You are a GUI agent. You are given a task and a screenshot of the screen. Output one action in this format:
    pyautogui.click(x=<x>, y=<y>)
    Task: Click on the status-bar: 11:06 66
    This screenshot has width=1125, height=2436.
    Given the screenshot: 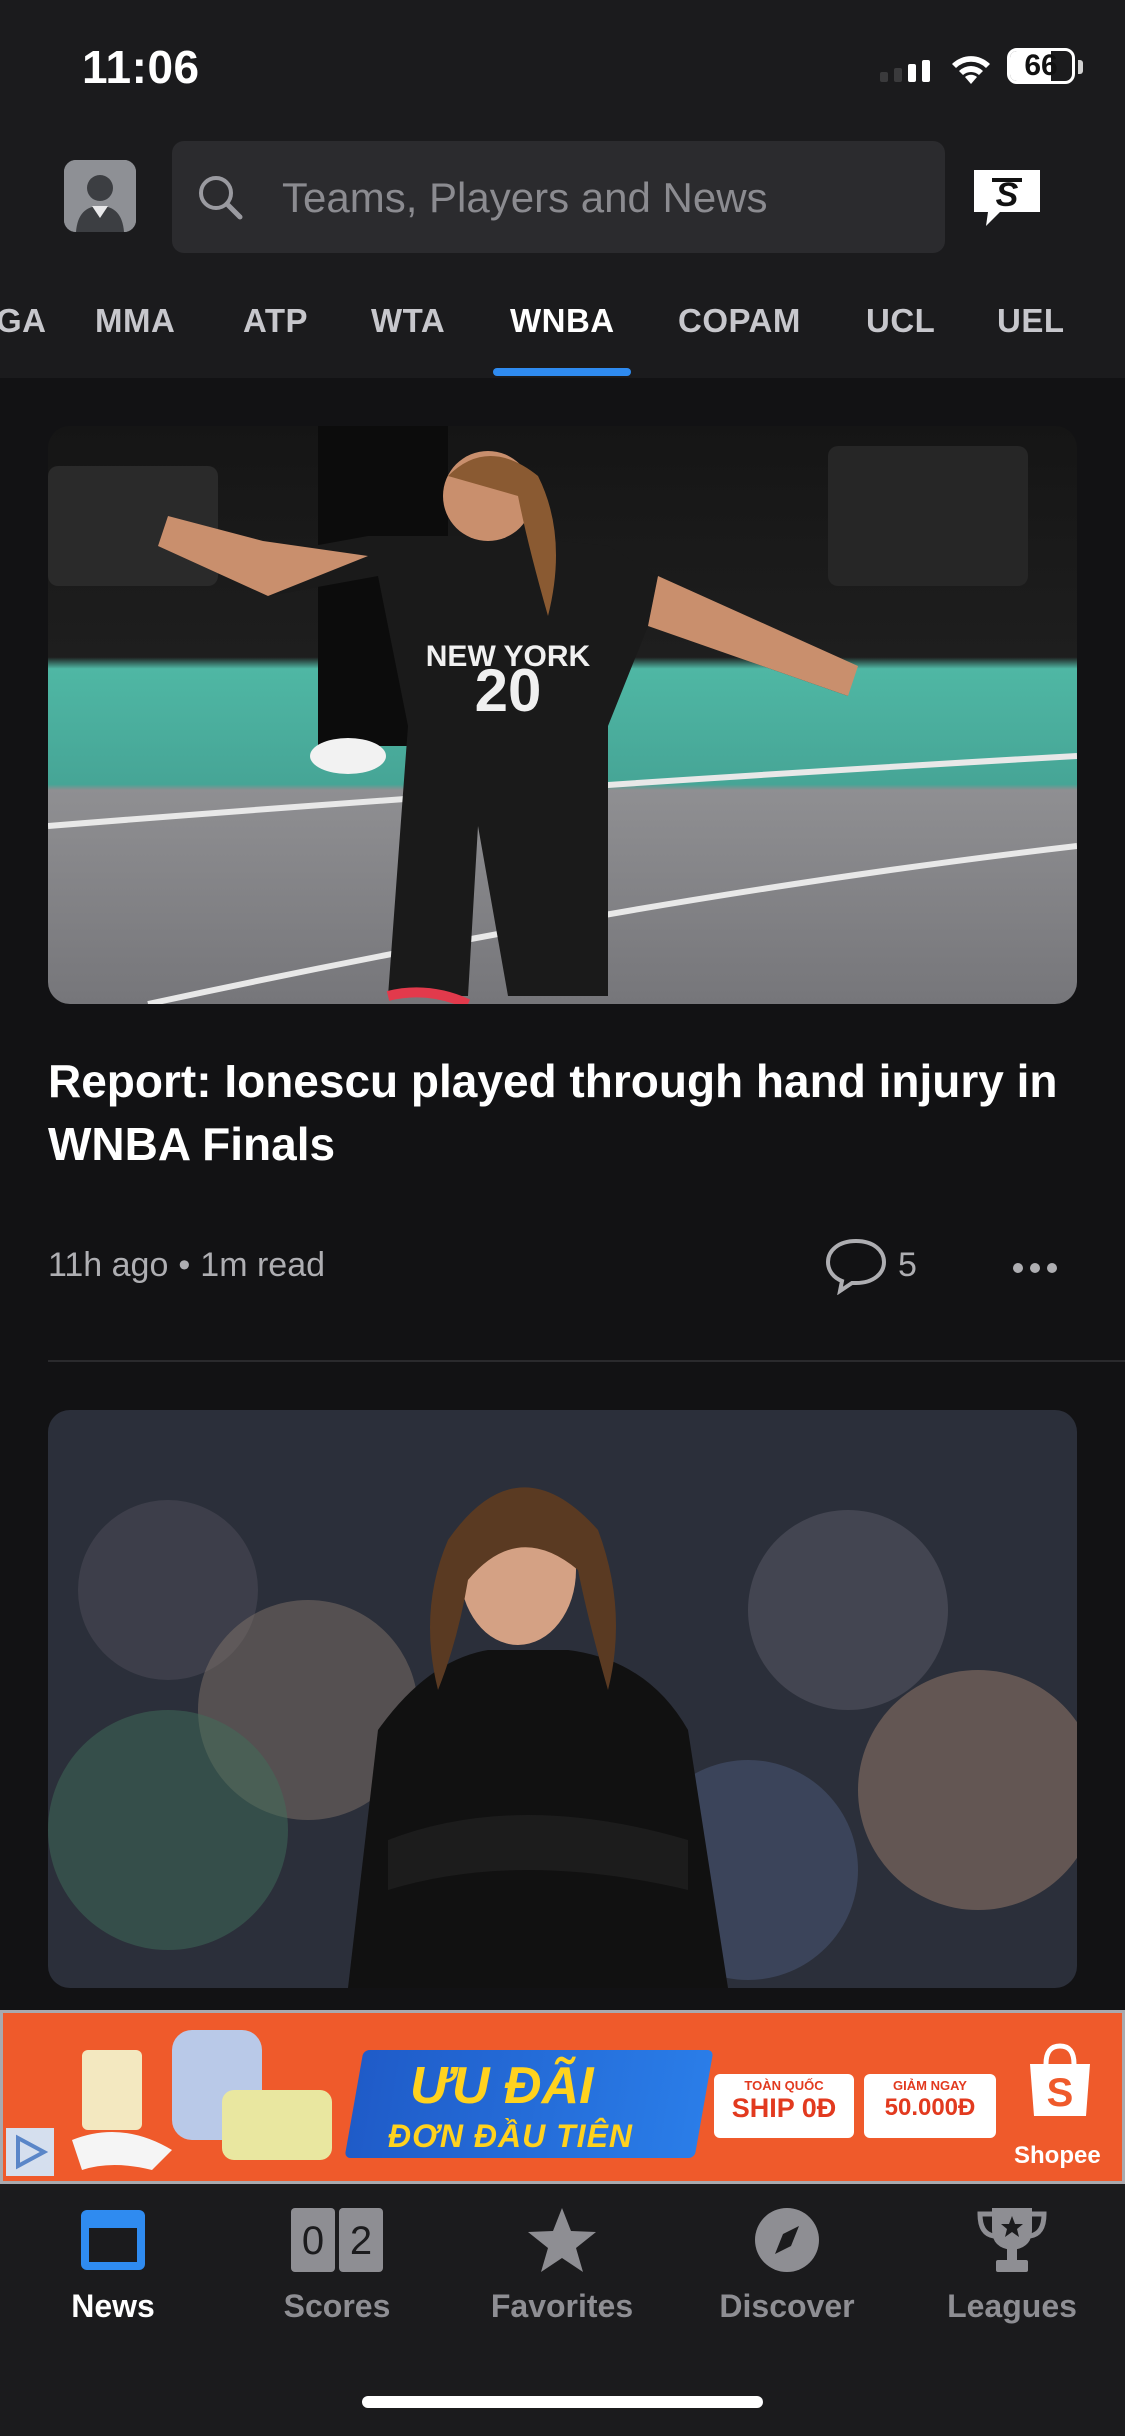 What is the action you would take?
    pyautogui.click(x=562, y=70)
    